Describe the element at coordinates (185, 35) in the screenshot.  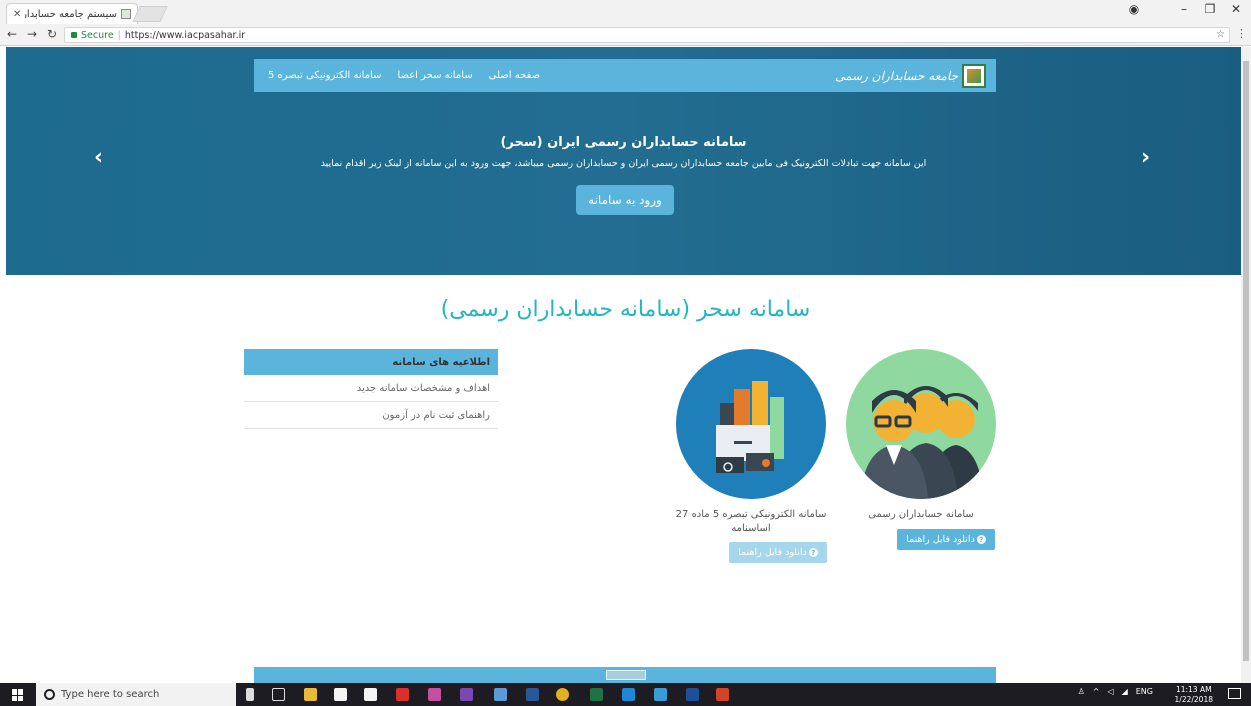
I see `url-text: https://www.iacpasahar.ir` at that location.